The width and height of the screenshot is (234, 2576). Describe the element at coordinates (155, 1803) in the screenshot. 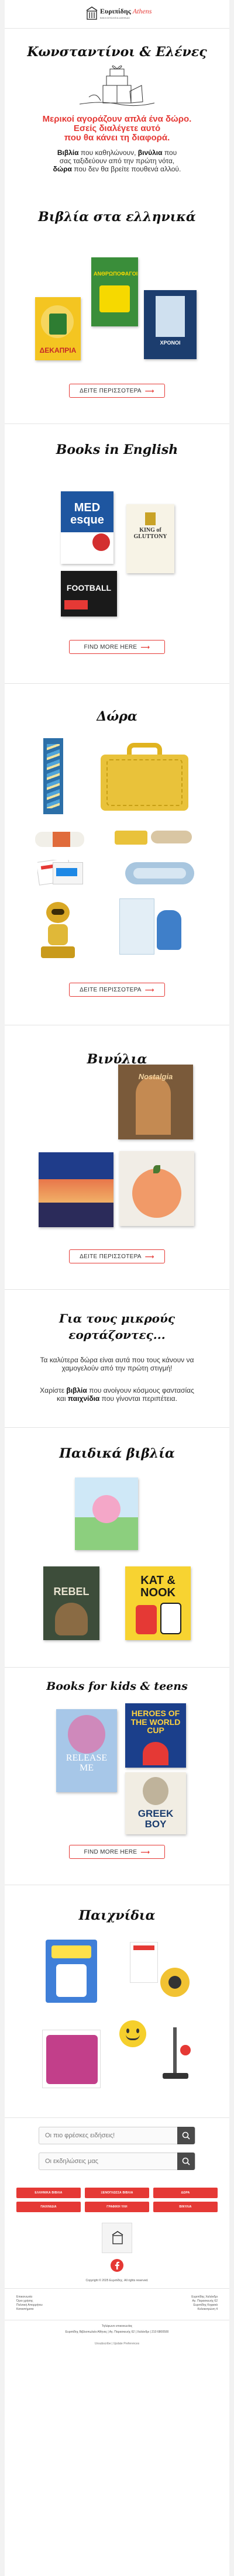

I see `book-cover: GREEK BOY` at that location.